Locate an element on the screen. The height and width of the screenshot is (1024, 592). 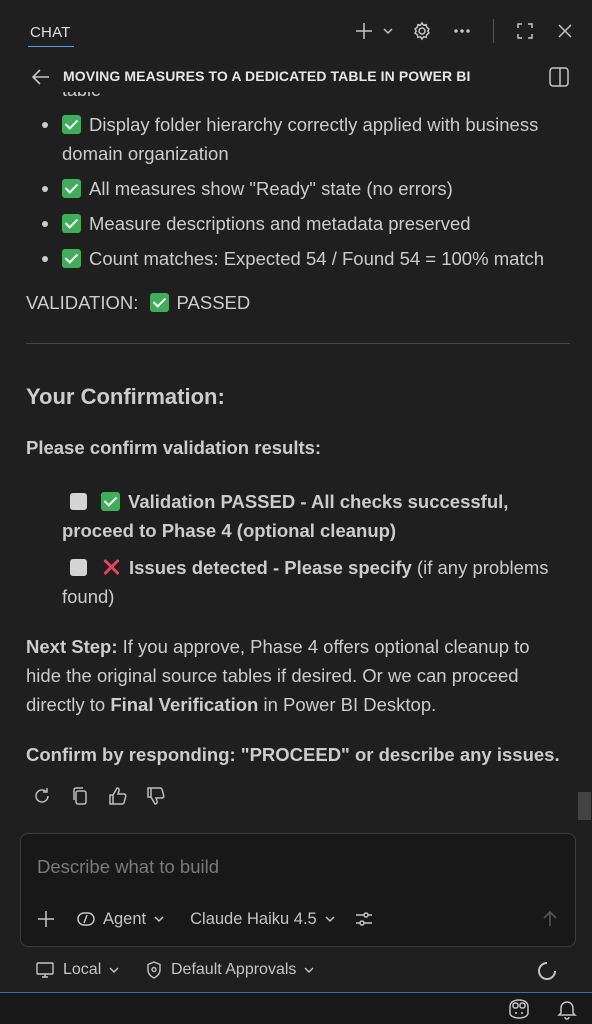
option2-checkbox is located at coordinates (78, 567).